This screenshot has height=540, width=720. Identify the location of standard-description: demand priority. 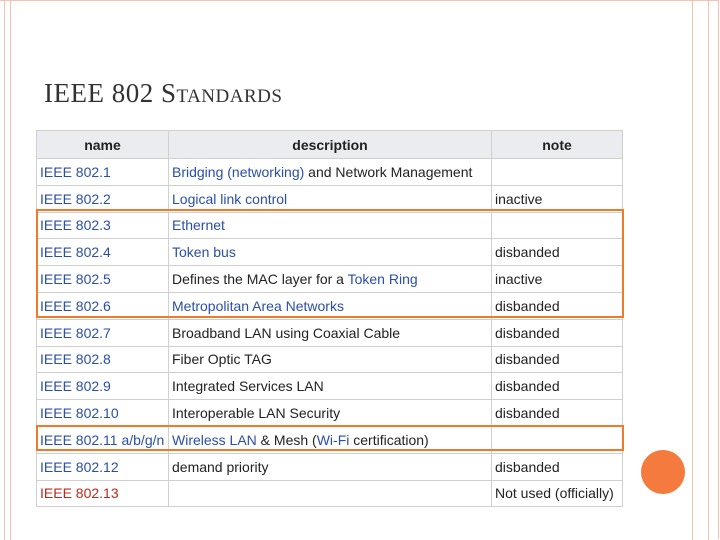
(330, 466).